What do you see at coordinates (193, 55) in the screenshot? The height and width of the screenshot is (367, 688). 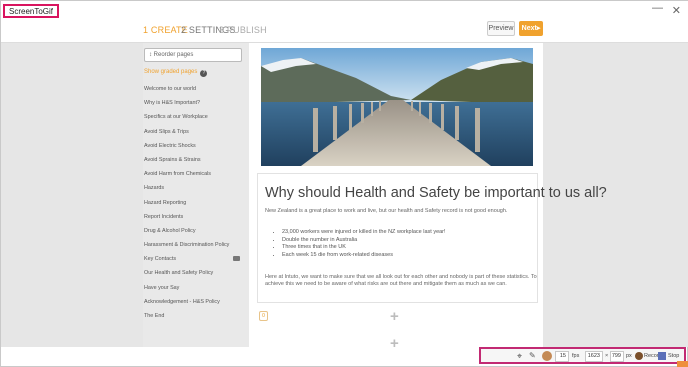 I see `reorder-pages-button: ↕ Reorder pages` at bounding box center [193, 55].